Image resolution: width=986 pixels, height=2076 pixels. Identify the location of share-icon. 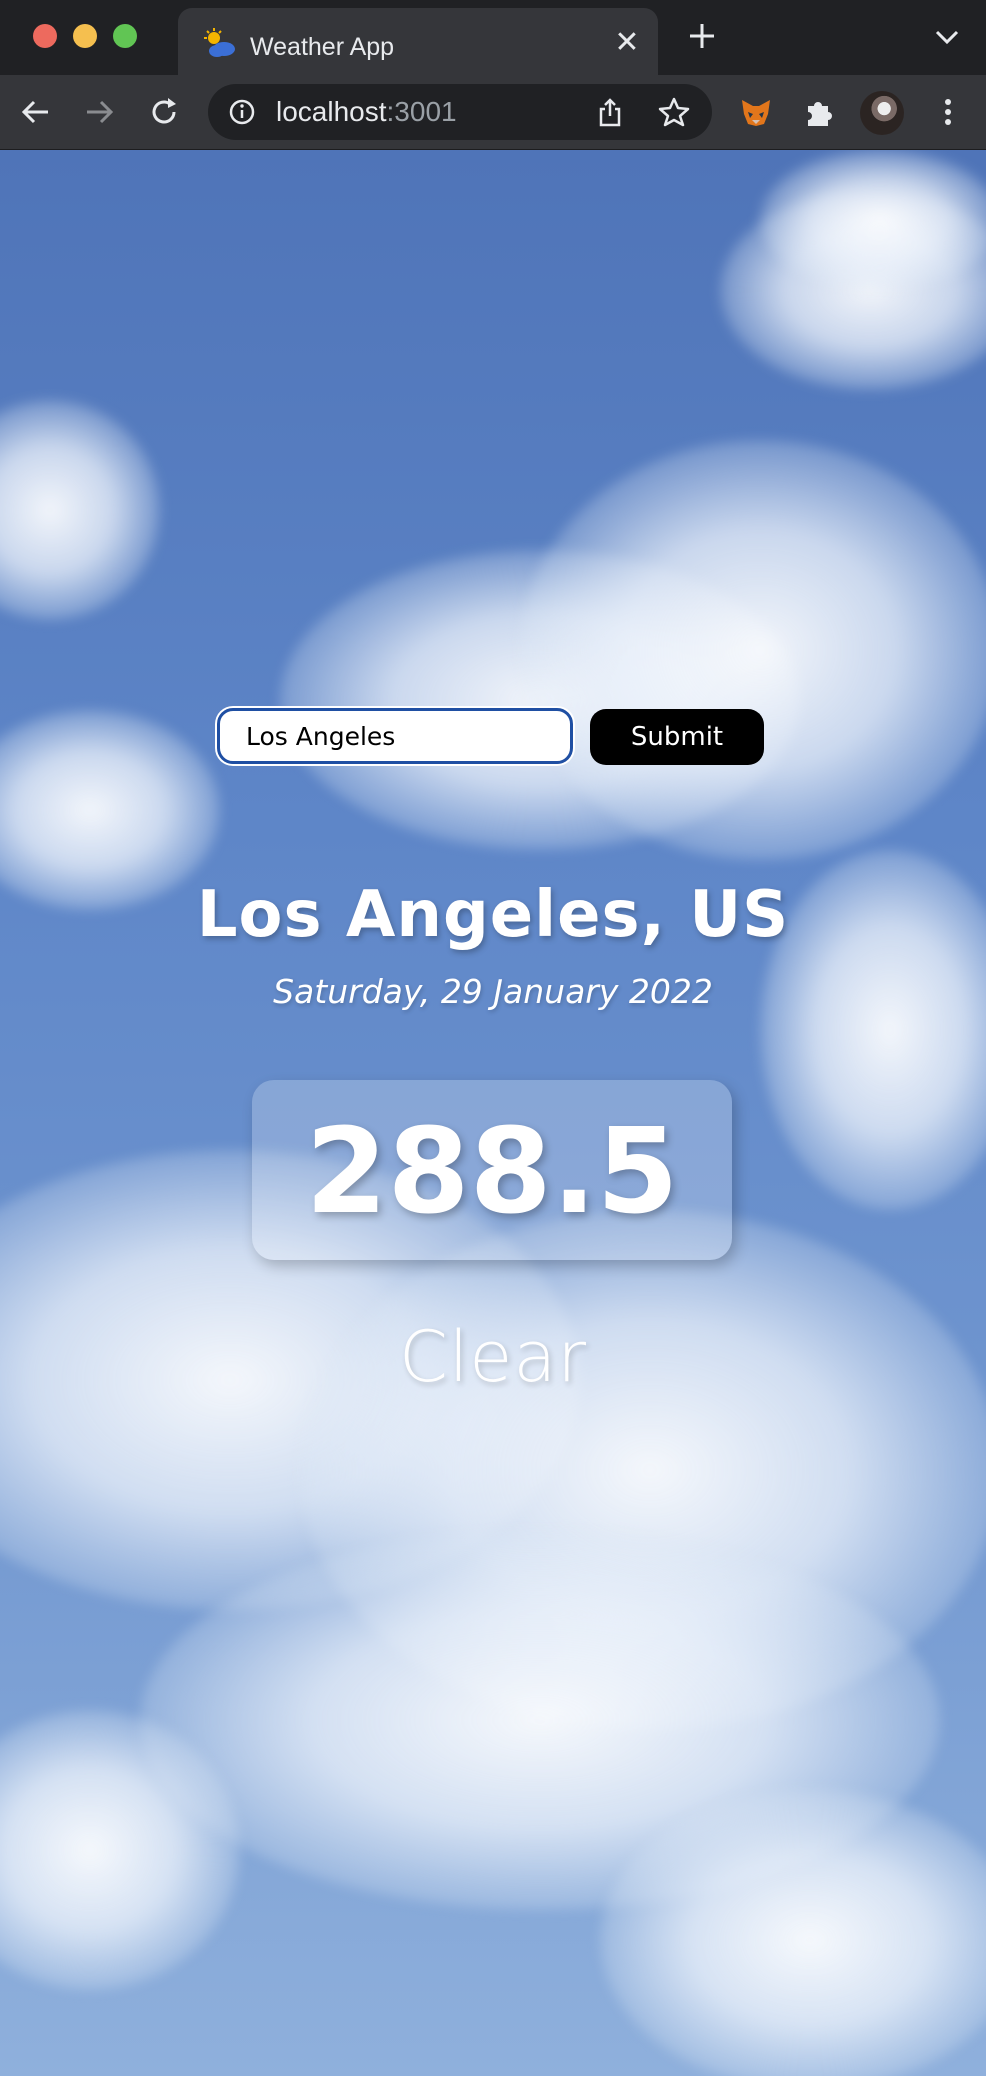
(610, 113).